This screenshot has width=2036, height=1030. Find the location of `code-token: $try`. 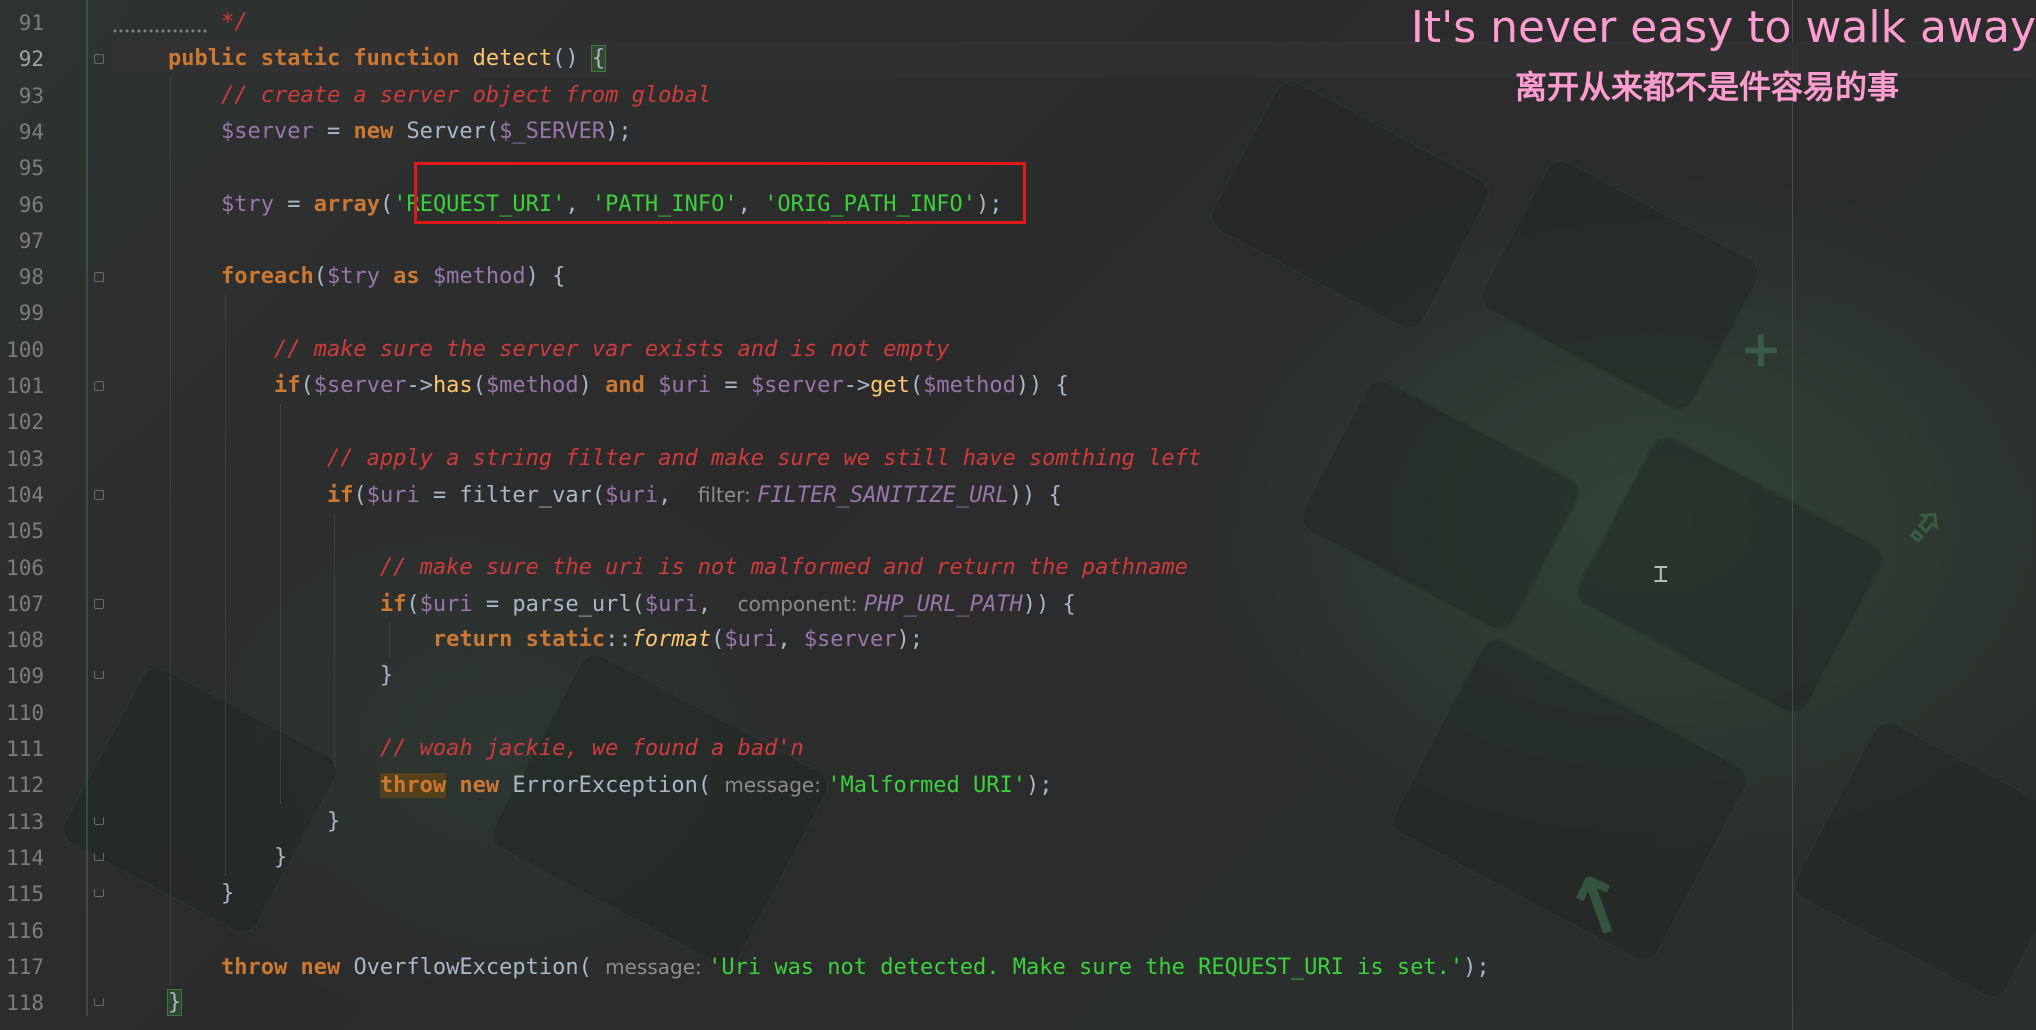

code-token: $try is located at coordinates (247, 204).